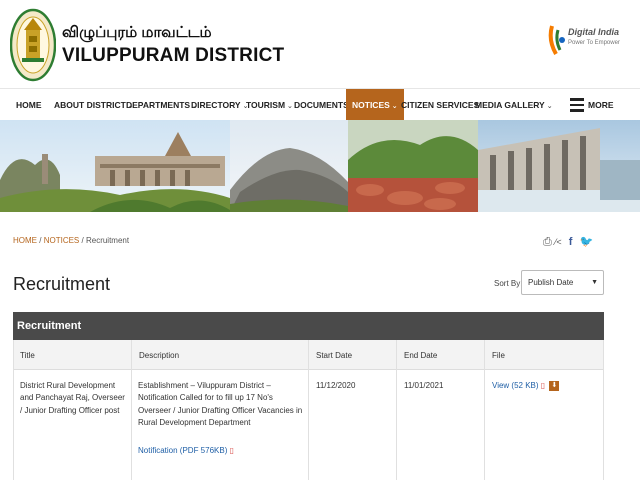 Image resolution: width=640 pixels, height=480 pixels. I want to click on facebook-icon: f, so click(571, 242).